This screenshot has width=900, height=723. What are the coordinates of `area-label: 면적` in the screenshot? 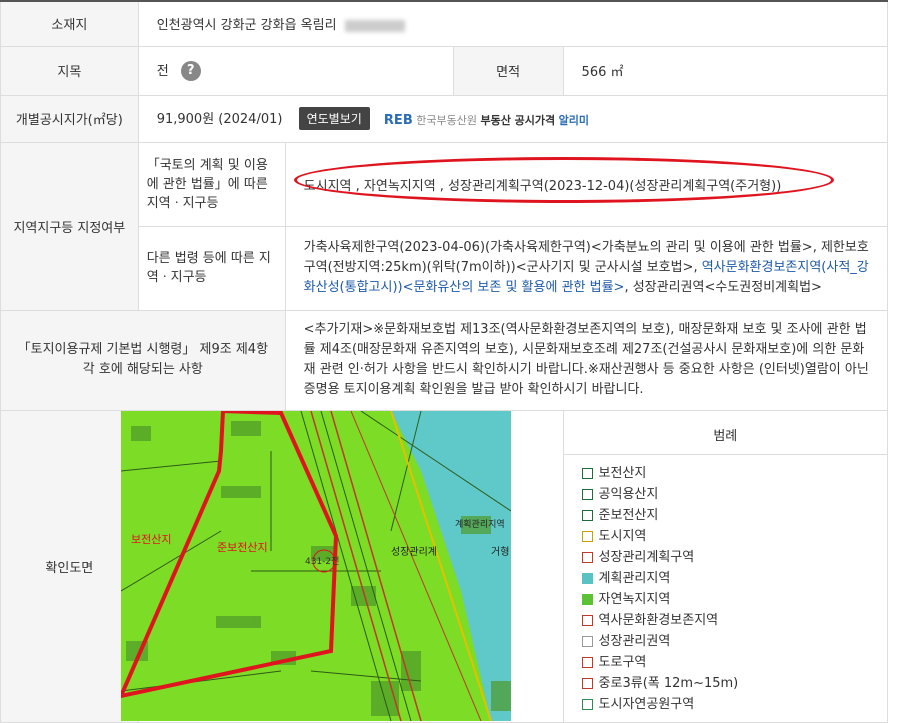 It's located at (508, 70).